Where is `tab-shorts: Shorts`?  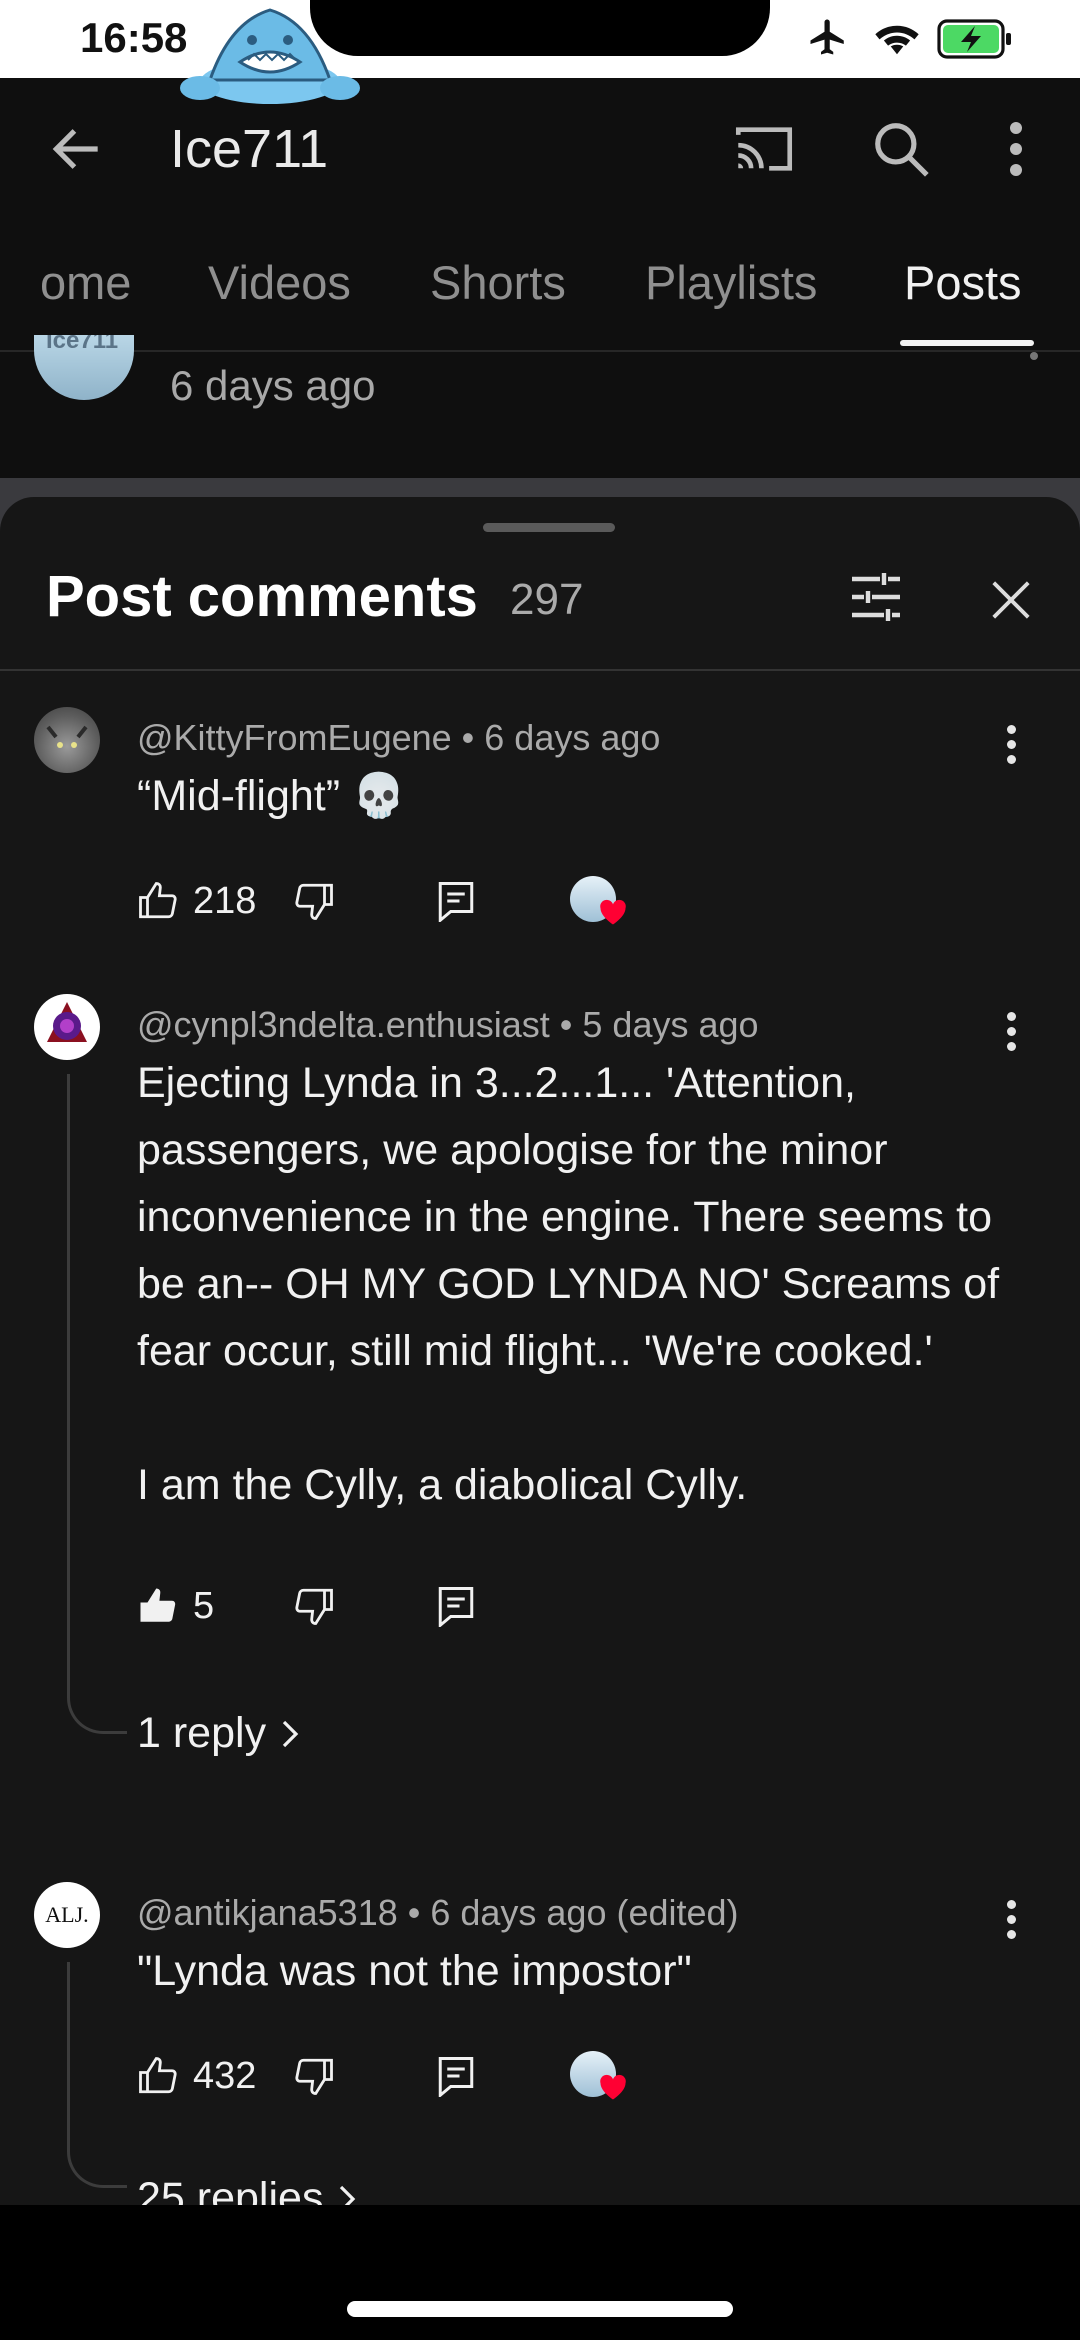
tab-shorts: Shorts is located at coordinates (498, 282).